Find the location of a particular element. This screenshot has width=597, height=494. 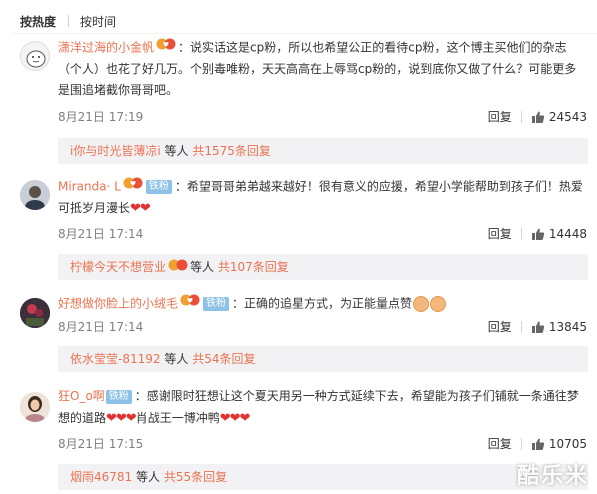

sub-reply-count: 共54条回复 is located at coordinates (223, 359).